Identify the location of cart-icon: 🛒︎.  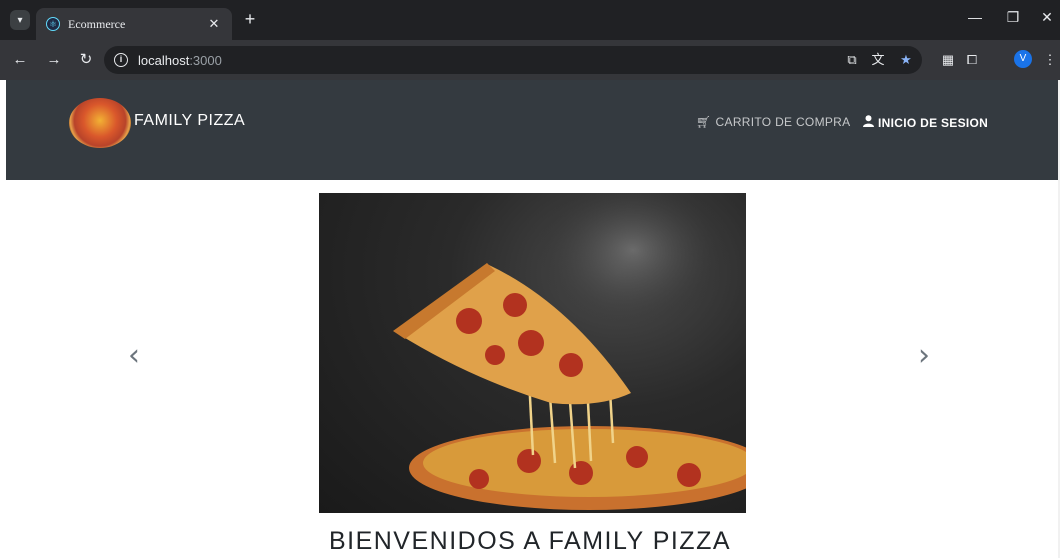
(704, 122).